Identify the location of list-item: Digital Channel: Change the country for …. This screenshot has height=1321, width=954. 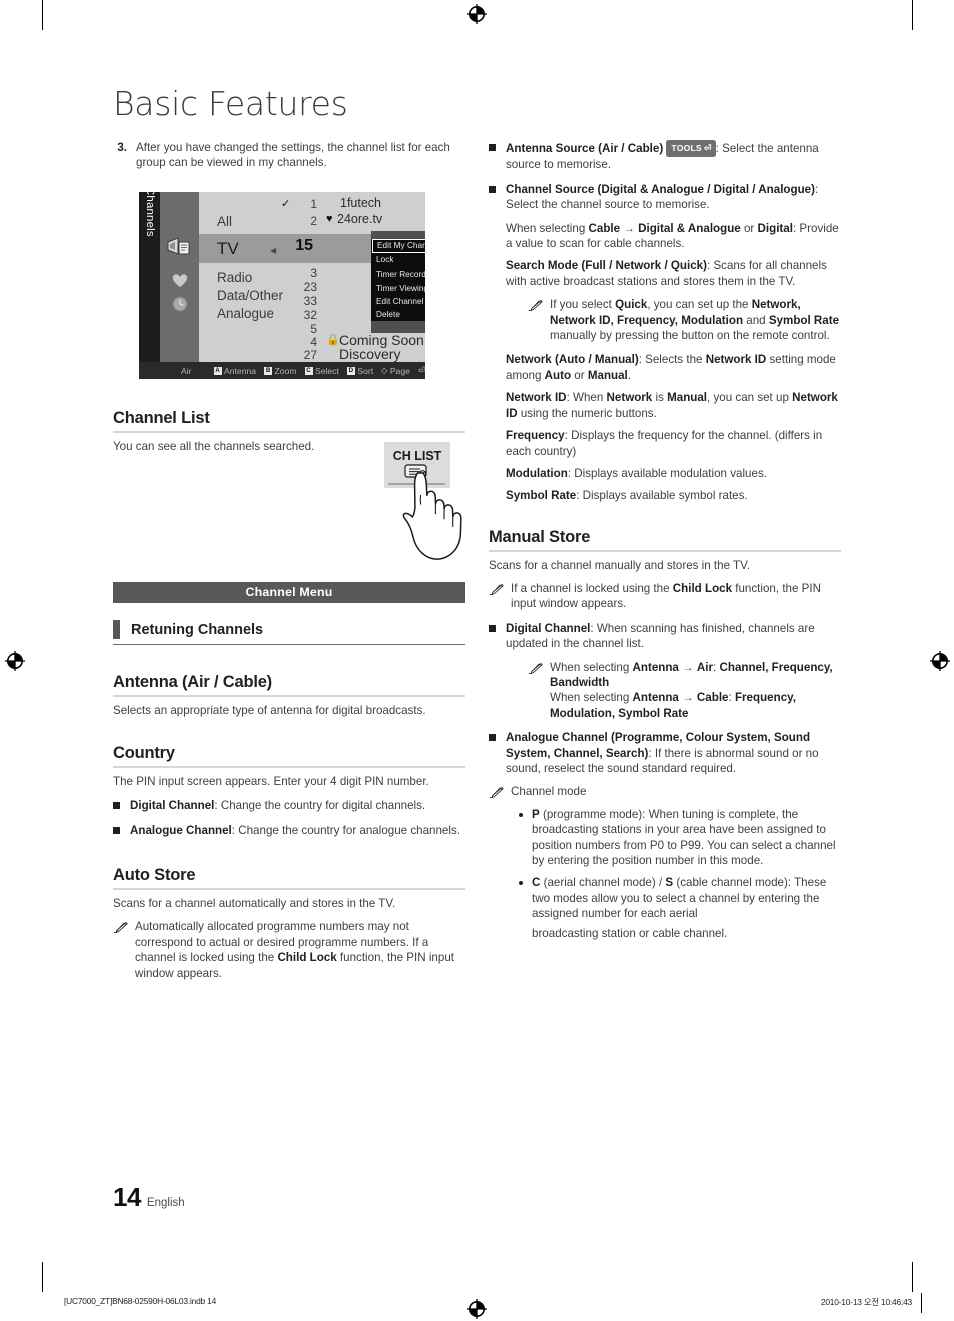
(289, 805).